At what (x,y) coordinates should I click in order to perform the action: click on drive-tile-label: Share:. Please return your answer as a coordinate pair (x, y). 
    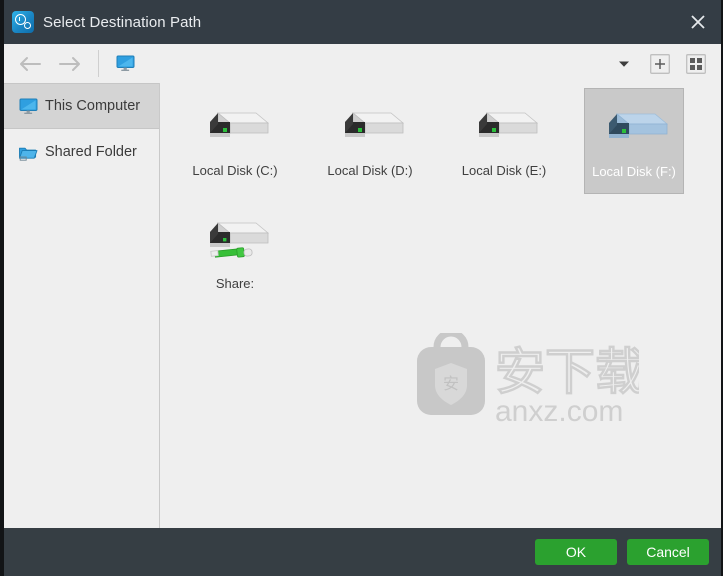
    Looking at the image, I should click on (235, 283).